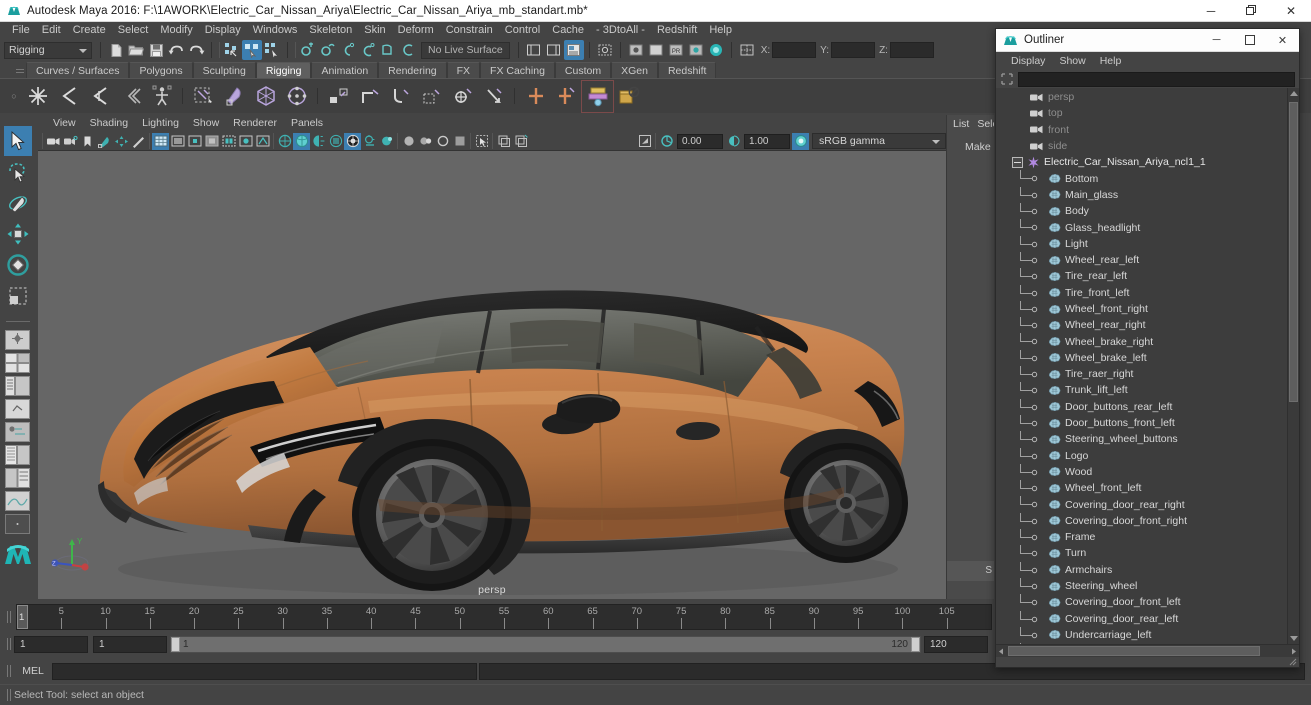 Image resolution: width=1311 pixels, height=705 pixels. What do you see at coordinates (535, 96) in the screenshot?
I see `create-deformer-icon` at bounding box center [535, 96].